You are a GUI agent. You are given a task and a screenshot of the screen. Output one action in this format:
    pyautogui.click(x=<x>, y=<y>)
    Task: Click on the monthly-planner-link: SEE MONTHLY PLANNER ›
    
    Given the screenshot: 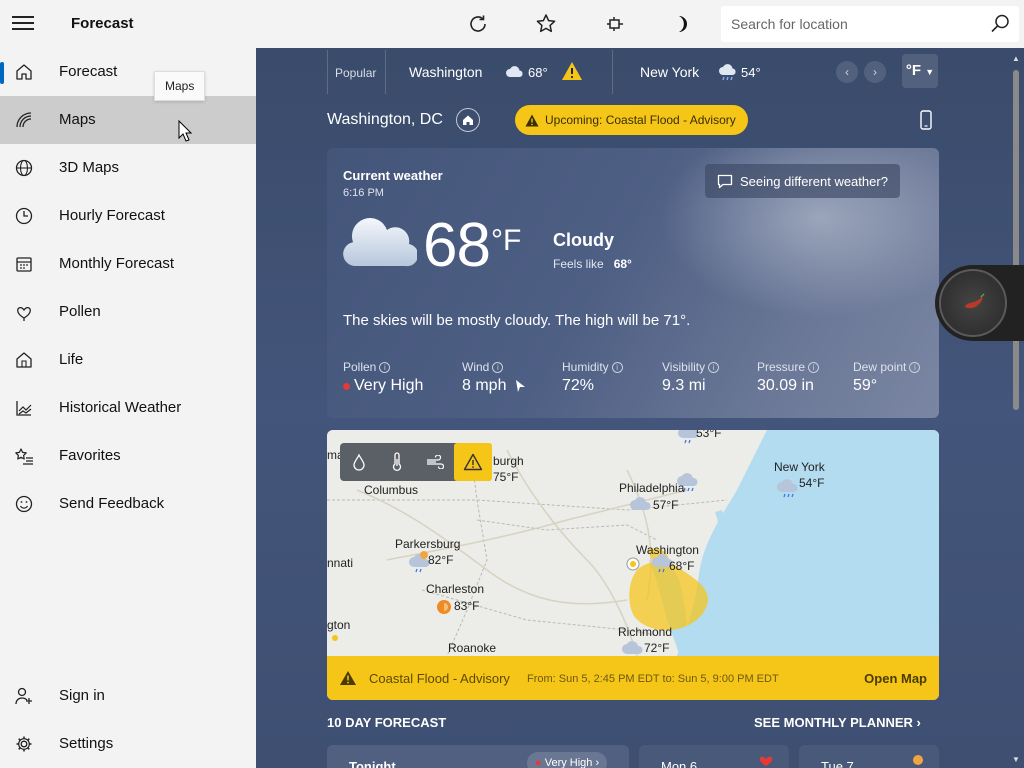 What is the action you would take?
    pyautogui.click(x=837, y=722)
    